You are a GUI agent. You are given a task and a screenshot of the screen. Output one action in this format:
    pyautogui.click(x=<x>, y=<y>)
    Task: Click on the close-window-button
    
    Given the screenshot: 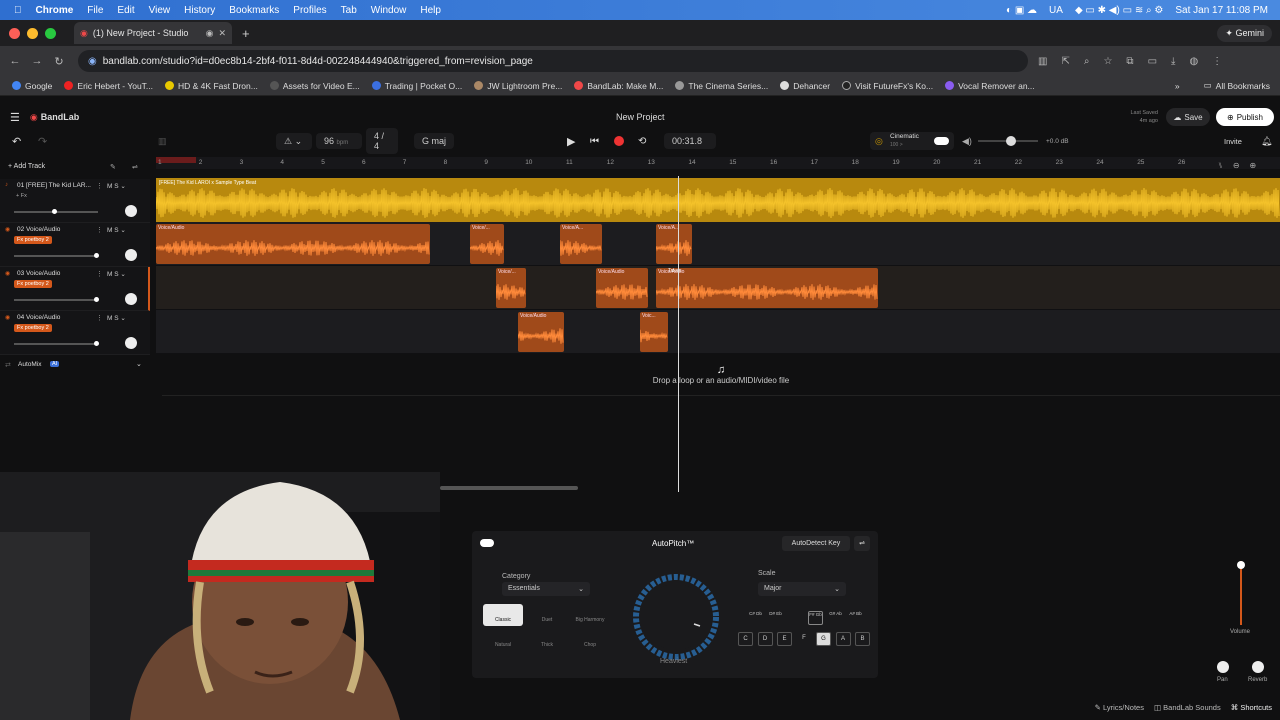 What is the action you would take?
    pyautogui.click(x=14, y=33)
    